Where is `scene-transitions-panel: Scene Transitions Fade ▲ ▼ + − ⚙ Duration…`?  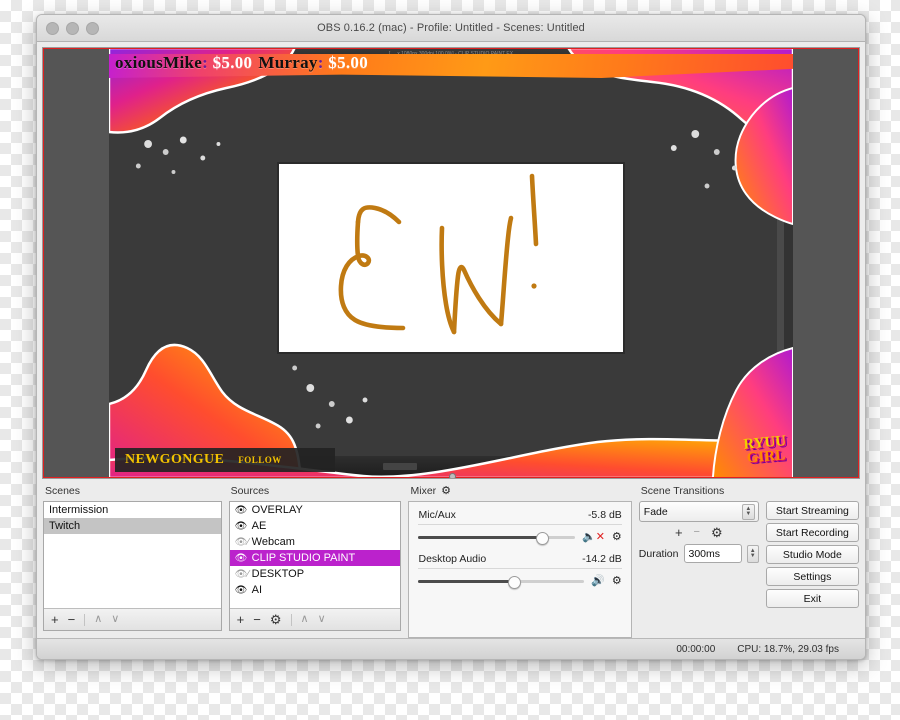 scene-transitions-panel: Scene Transitions Fade ▲ ▼ + − ⚙ Duration… is located at coordinates (698, 524).